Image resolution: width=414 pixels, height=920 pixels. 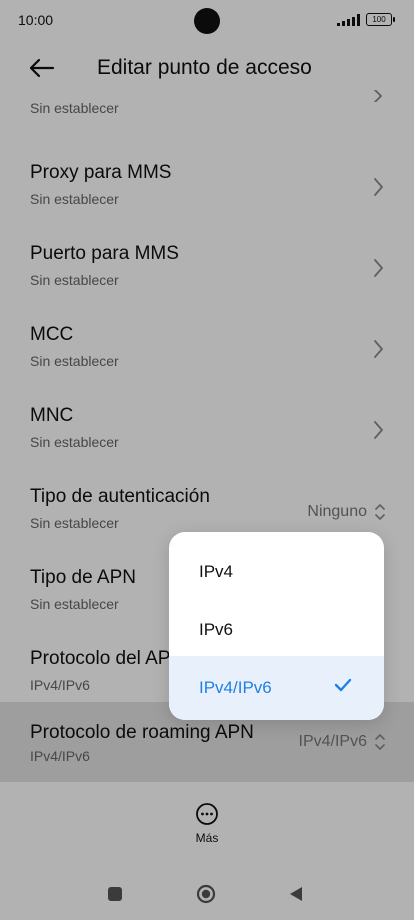 I want to click on option-ipv4-ipv6: IPv4/IPv6, so click(x=276, y=688).